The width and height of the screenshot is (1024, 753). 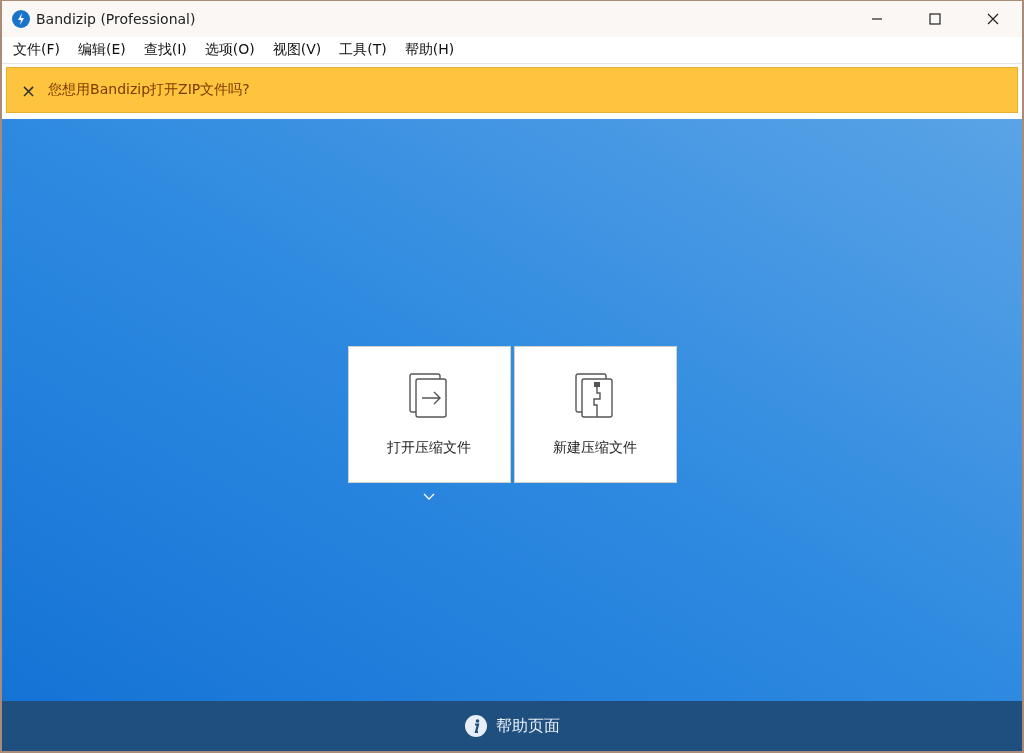 What do you see at coordinates (21, 19) in the screenshot?
I see `app-logo-icon` at bounding box center [21, 19].